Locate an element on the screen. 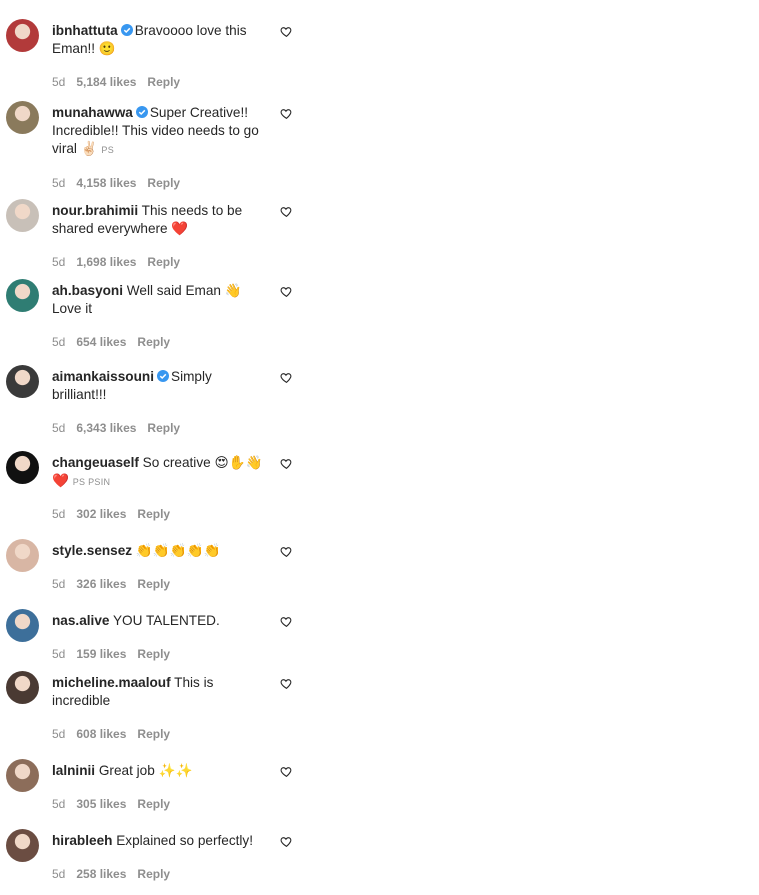  comment-likes: 302 likes is located at coordinates (101, 514).